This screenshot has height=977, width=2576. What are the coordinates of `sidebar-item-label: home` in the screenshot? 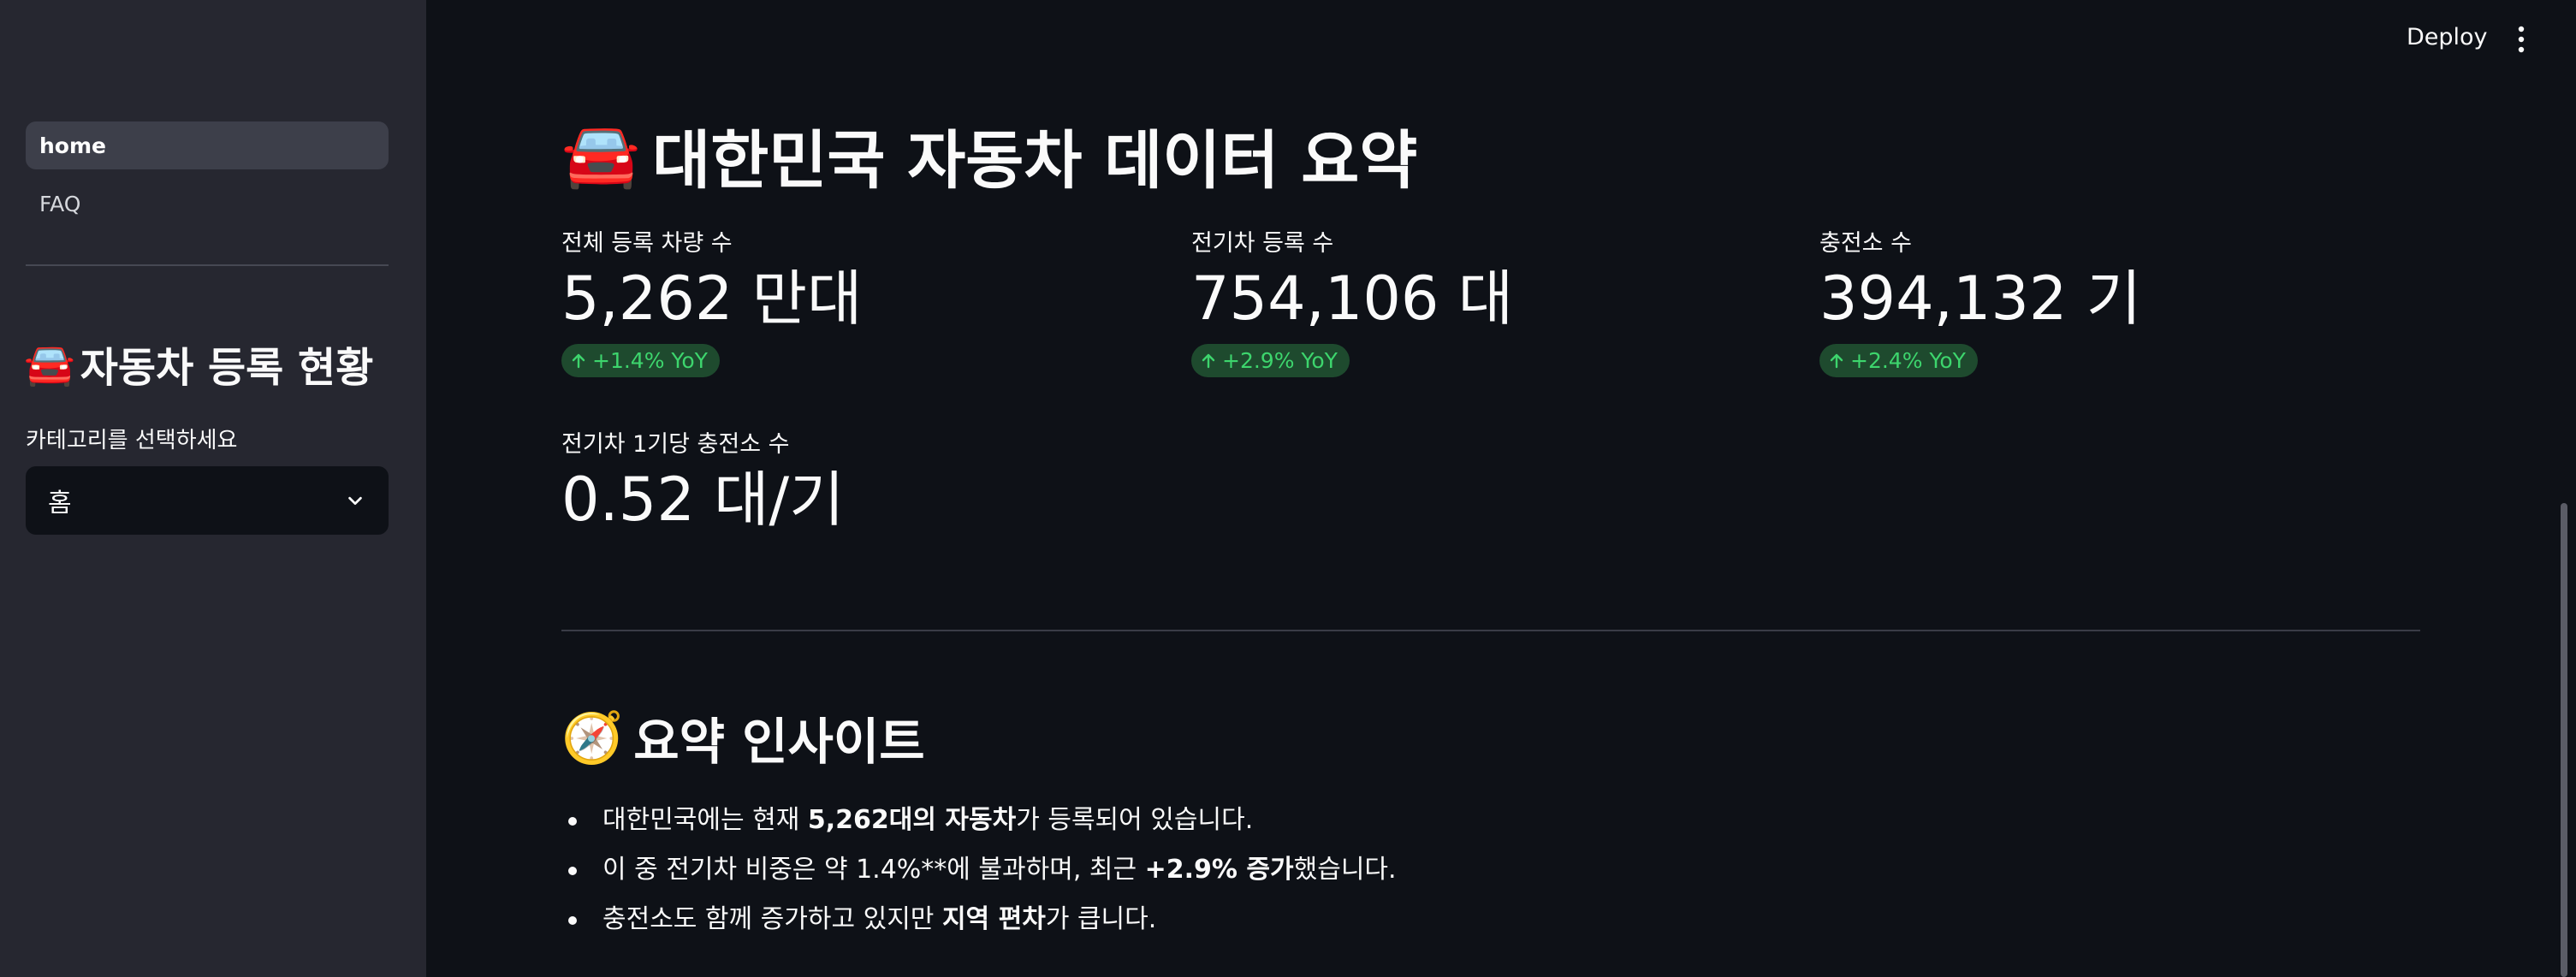 It's located at (72, 145).